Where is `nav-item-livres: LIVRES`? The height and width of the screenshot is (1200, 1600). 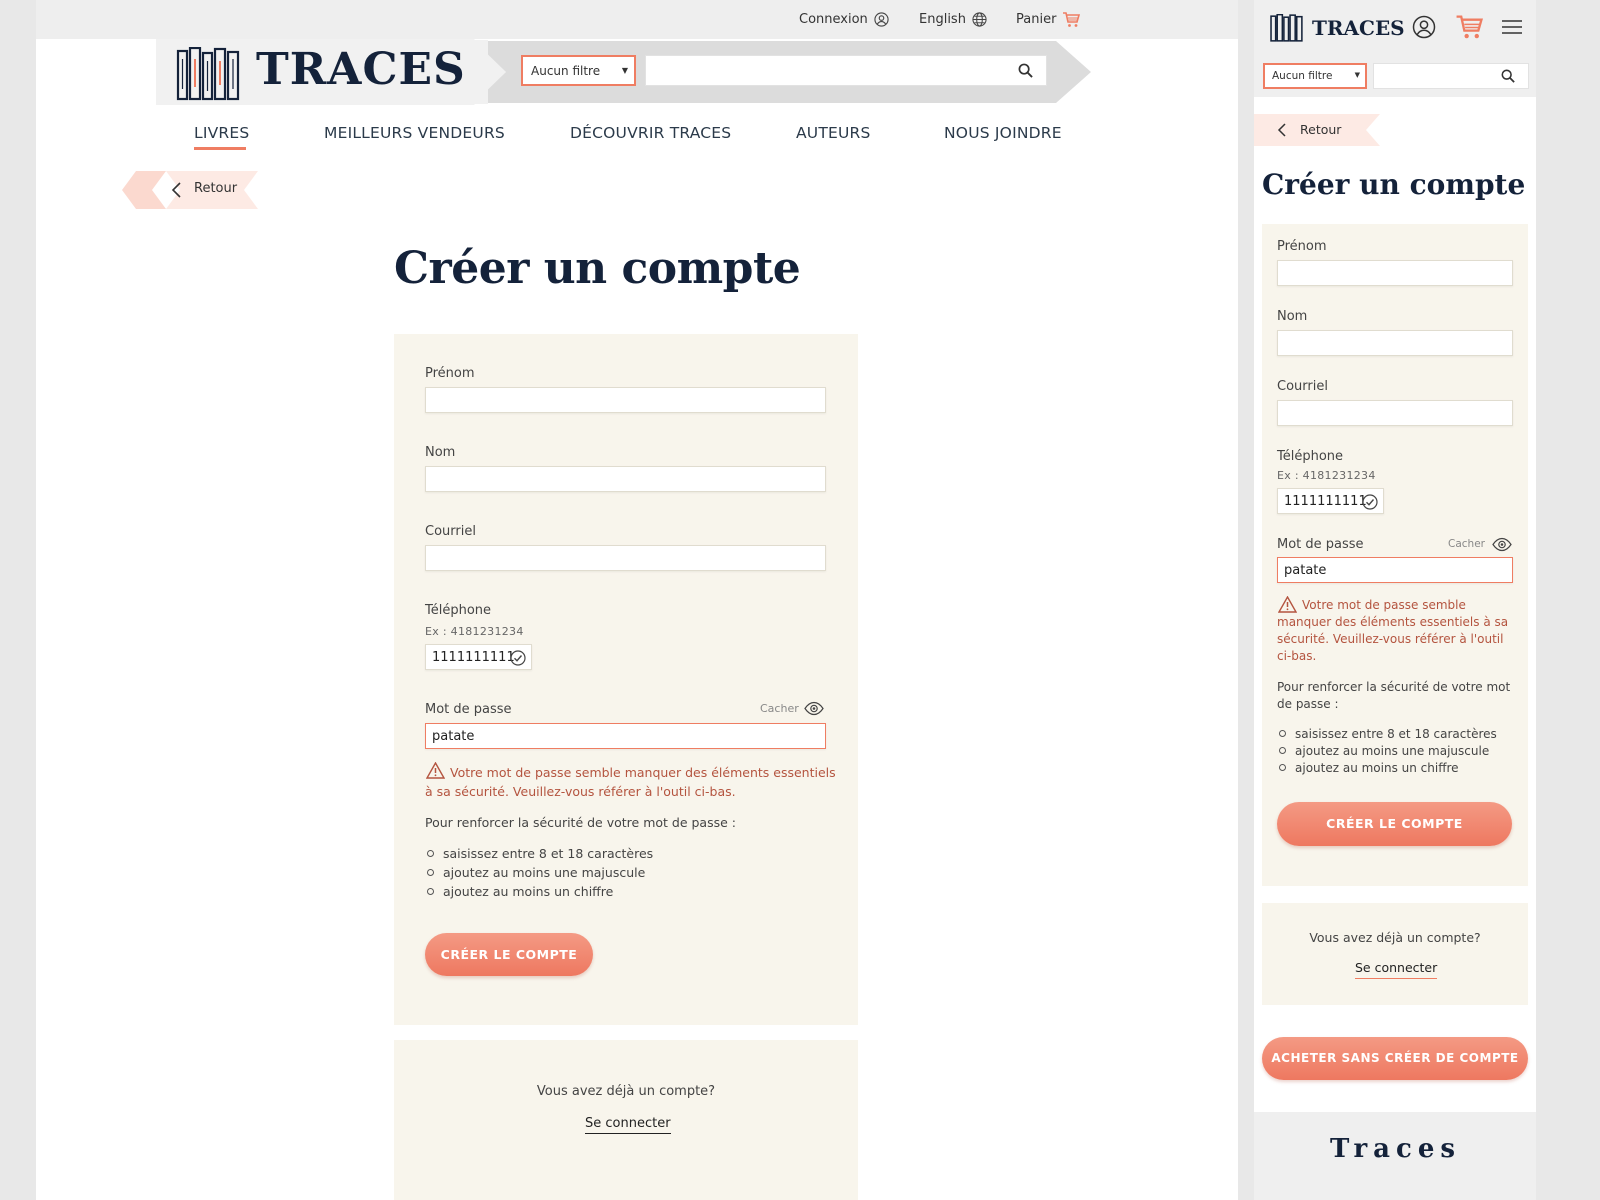 nav-item-livres: LIVRES is located at coordinates (221, 133).